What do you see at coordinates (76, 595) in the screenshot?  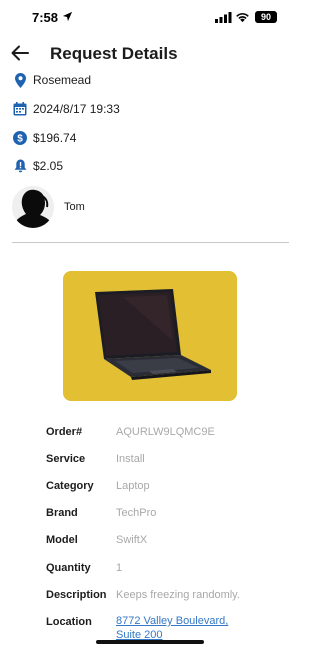 I see `description-label: Description` at bounding box center [76, 595].